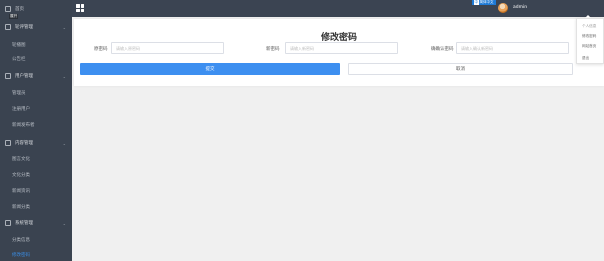  I want to click on grid-menu-icon, so click(80, 8).